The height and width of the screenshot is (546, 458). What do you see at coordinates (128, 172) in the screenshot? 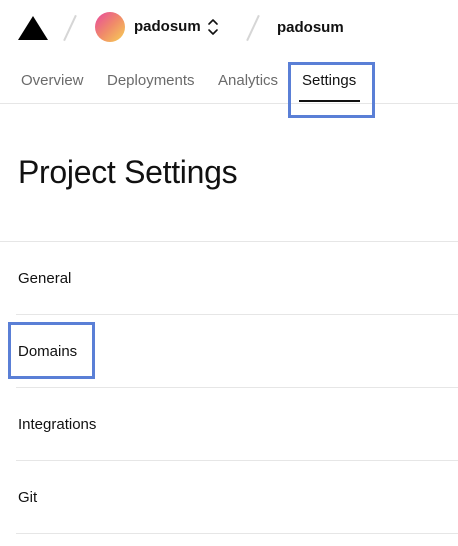
I see `page-title: Project Settings` at bounding box center [128, 172].